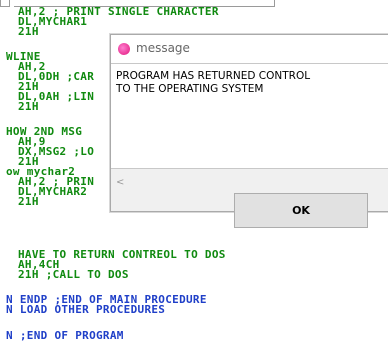 The height and width of the screenshot is (358, 388). Describe the element at coordinates (163, 48) in the screenshot. I see `dialog-title: message` at that location.